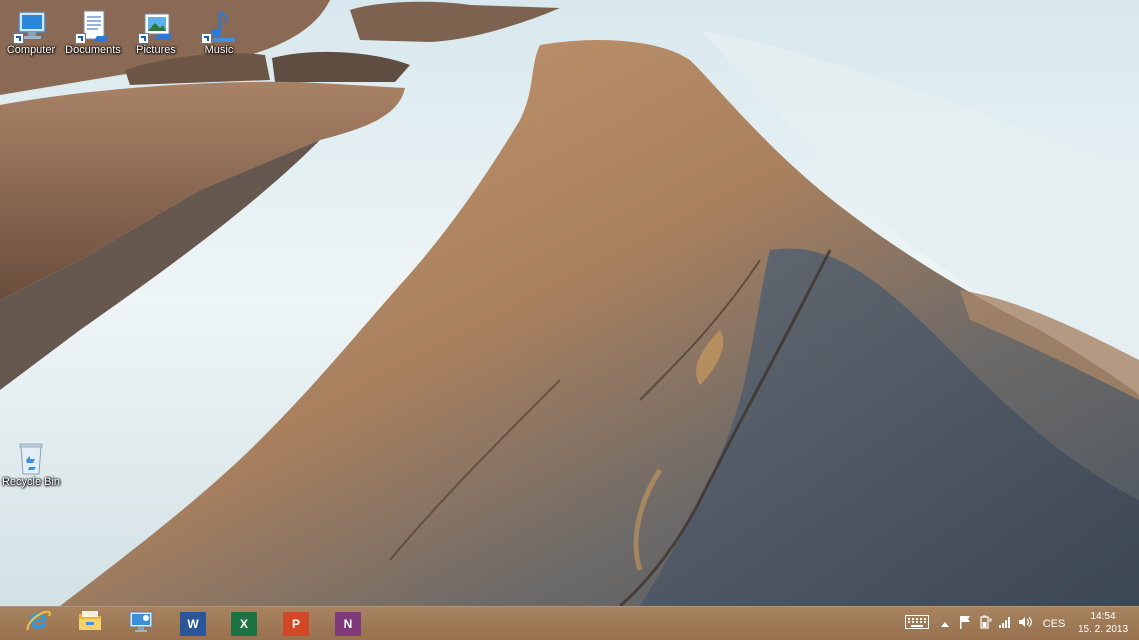  I want to click on taskbar-powerpoint: P, so click(296, 623).